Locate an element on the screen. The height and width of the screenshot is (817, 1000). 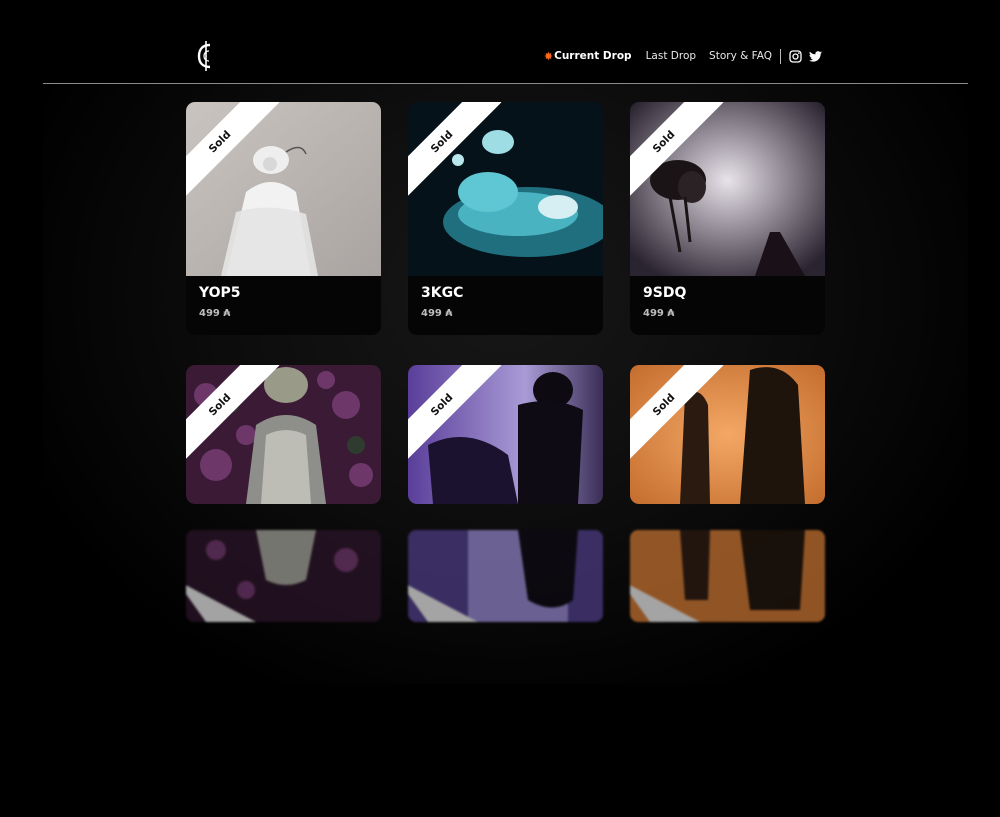
spark-icon: ✸ is located at coordinates (548, 56).